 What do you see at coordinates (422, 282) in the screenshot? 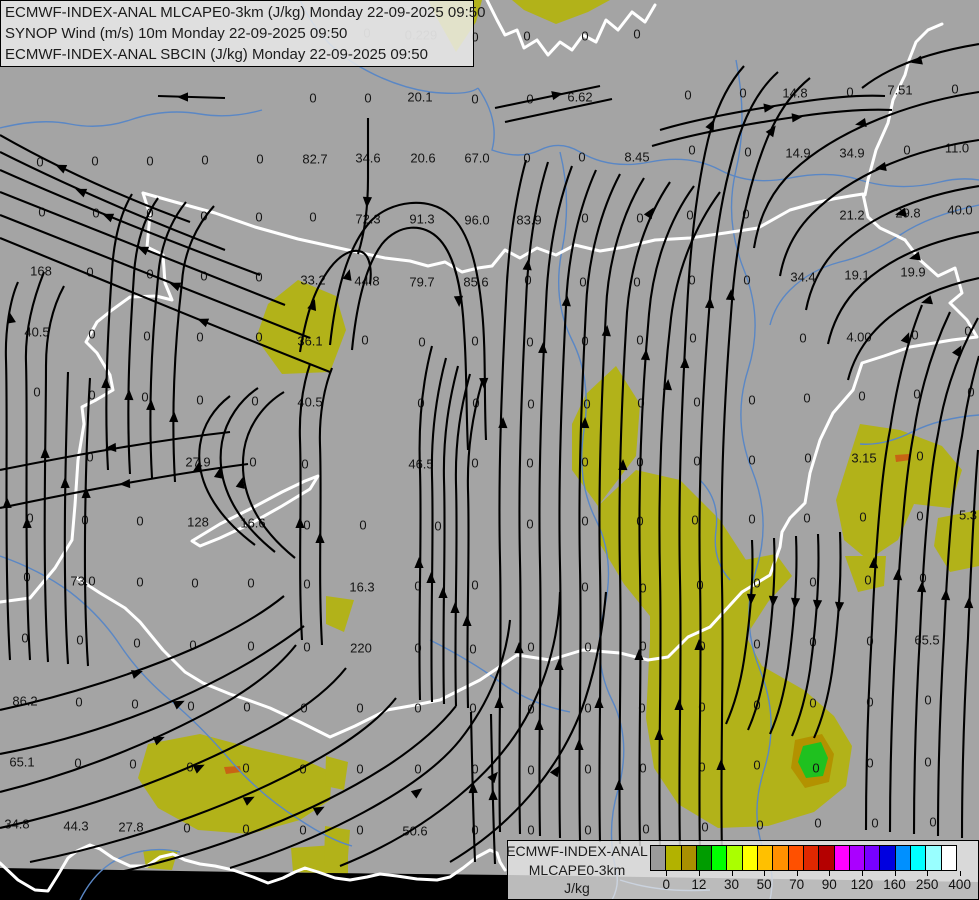
I see `sbcin-value-label: 79.7` at bounding box center [422, 282].